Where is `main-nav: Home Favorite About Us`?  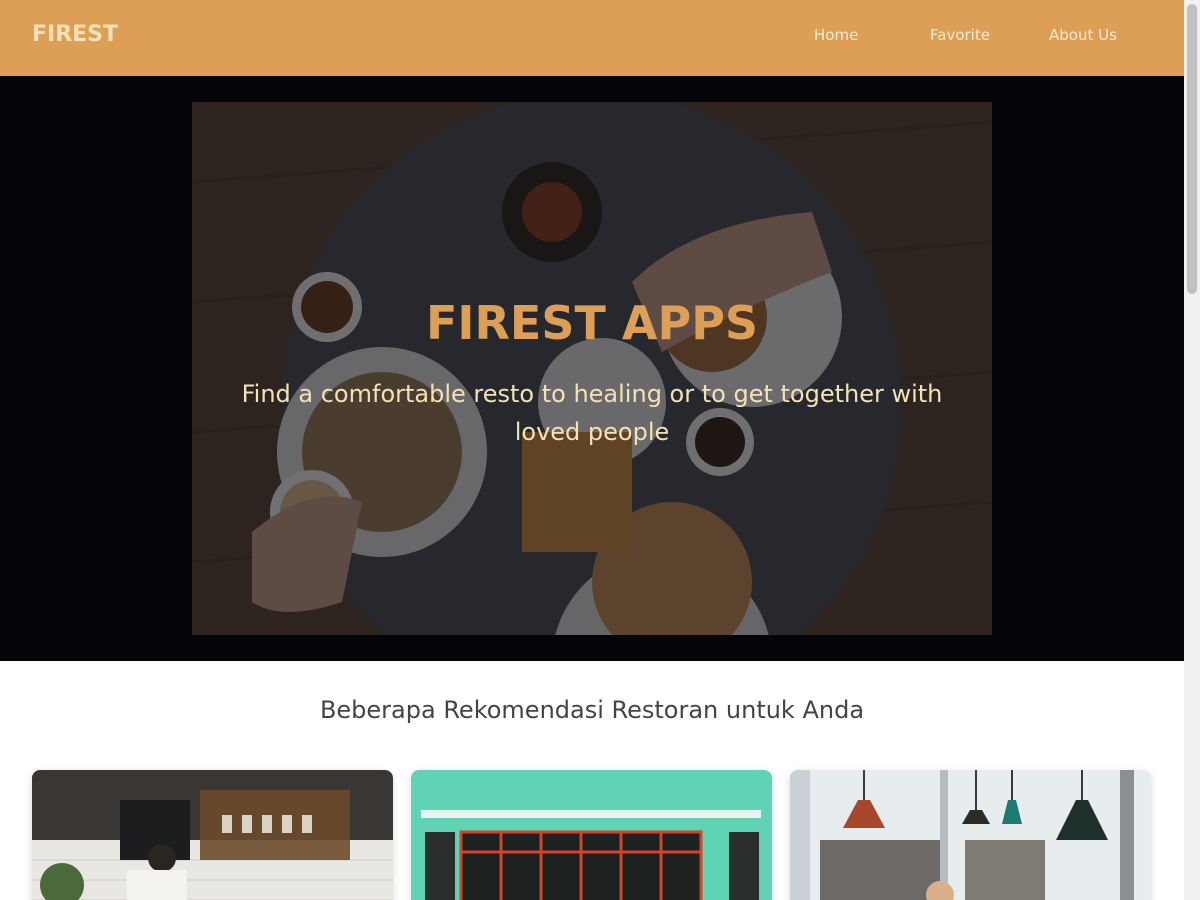
main-nav: Home Favorite About Us is located at coordinates (592, 38).